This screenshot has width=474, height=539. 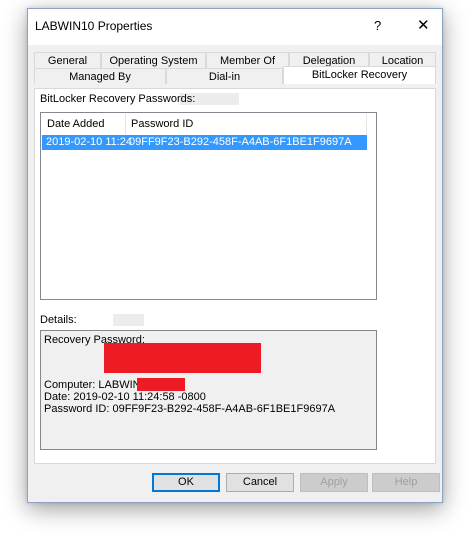 I want to click on cancel-button: Cancel, so click(x=260, y=482).